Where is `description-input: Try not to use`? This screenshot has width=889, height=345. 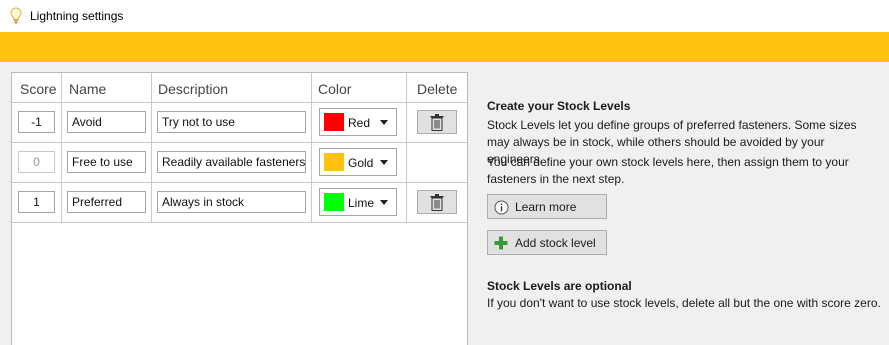 description-input: Try not to use is located at coordinates (231, 122).